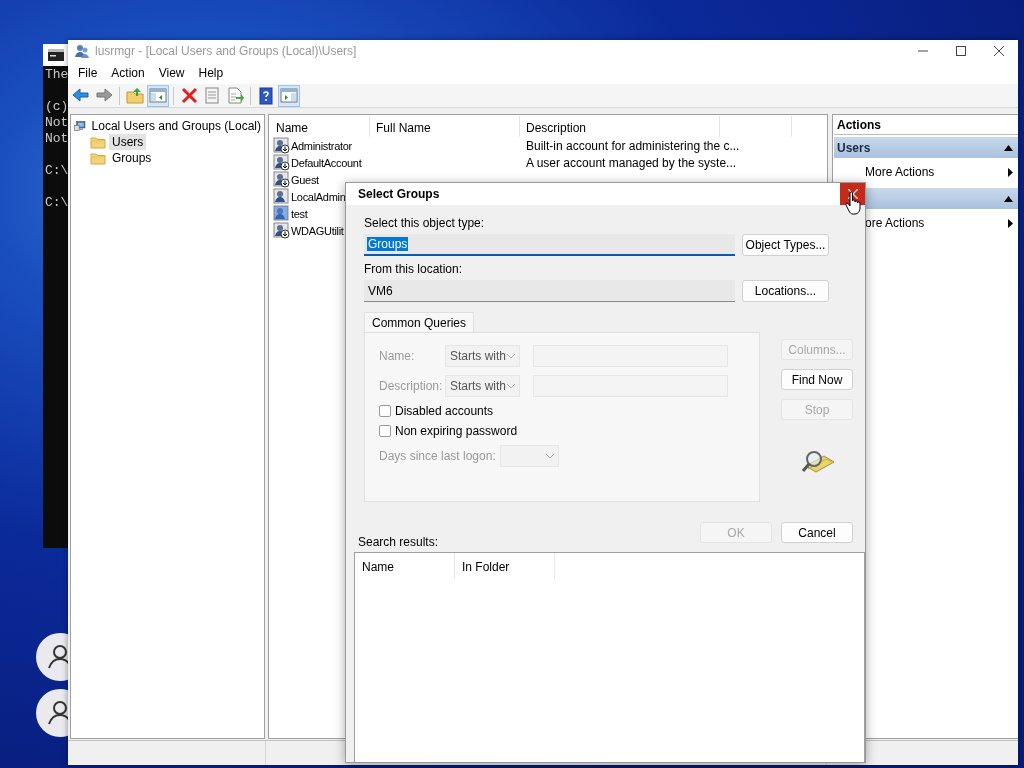 This screenshot has width=1024, height=768. What do you see at coordinates (211, 73) in the screenshot?
I see `menu-item: Help` at bounding box center [211, 73].